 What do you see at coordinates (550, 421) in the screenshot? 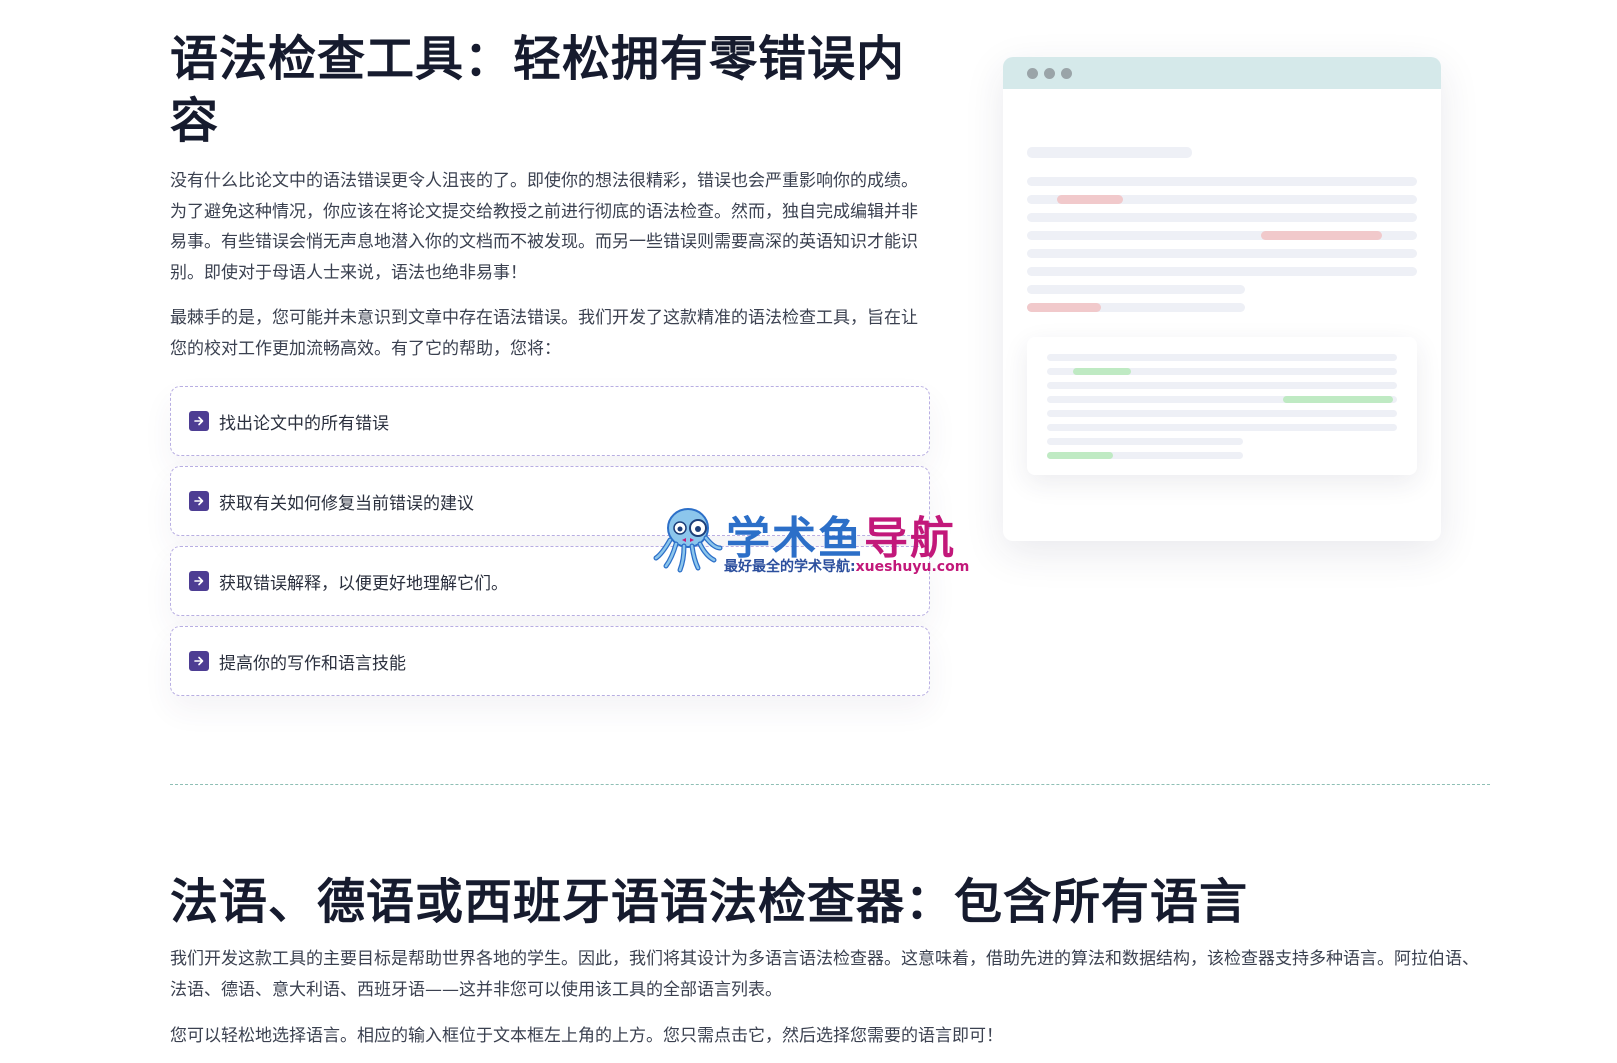
I see `feature-item: 找出论文中的所有错误` at bounding box center [550, 421].